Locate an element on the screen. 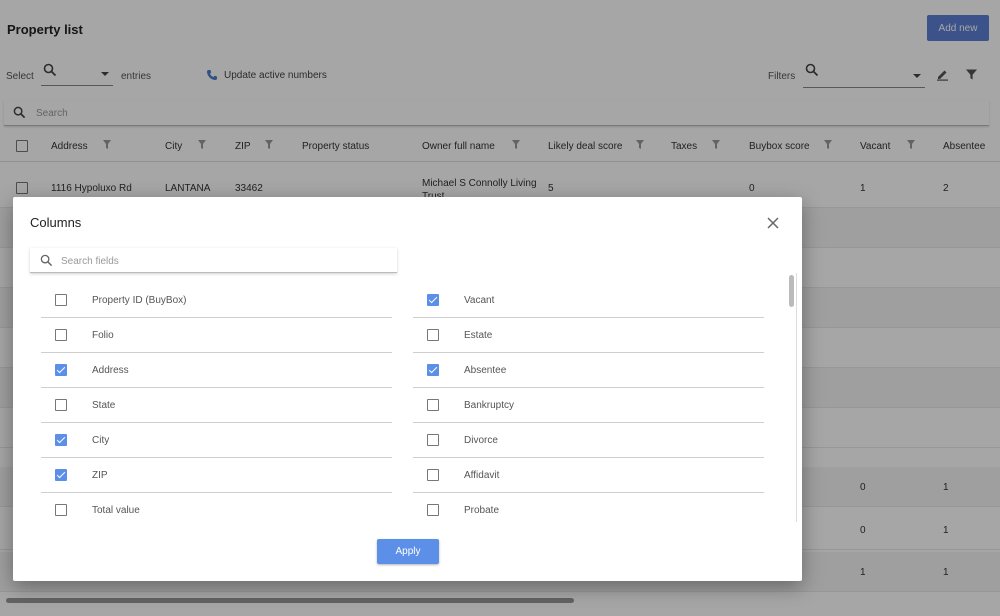 This screenshot has height=616, width=1000. field-label: Folio is located at coordinates (103, 335).